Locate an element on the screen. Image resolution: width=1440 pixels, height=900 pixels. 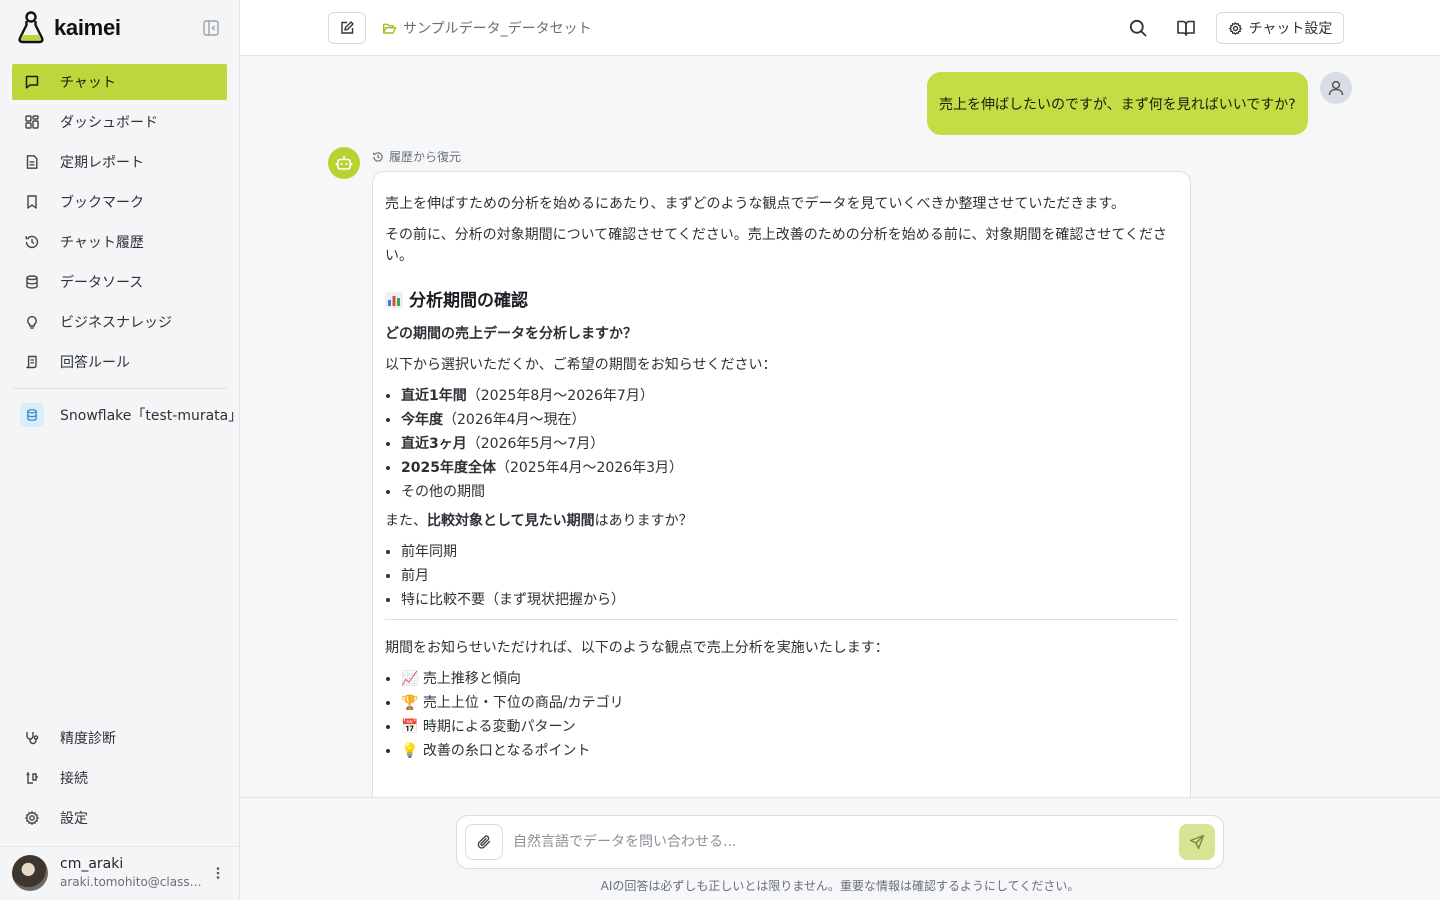
restore-from-history: 履歴から復元 is located at coordinates (416, 156).